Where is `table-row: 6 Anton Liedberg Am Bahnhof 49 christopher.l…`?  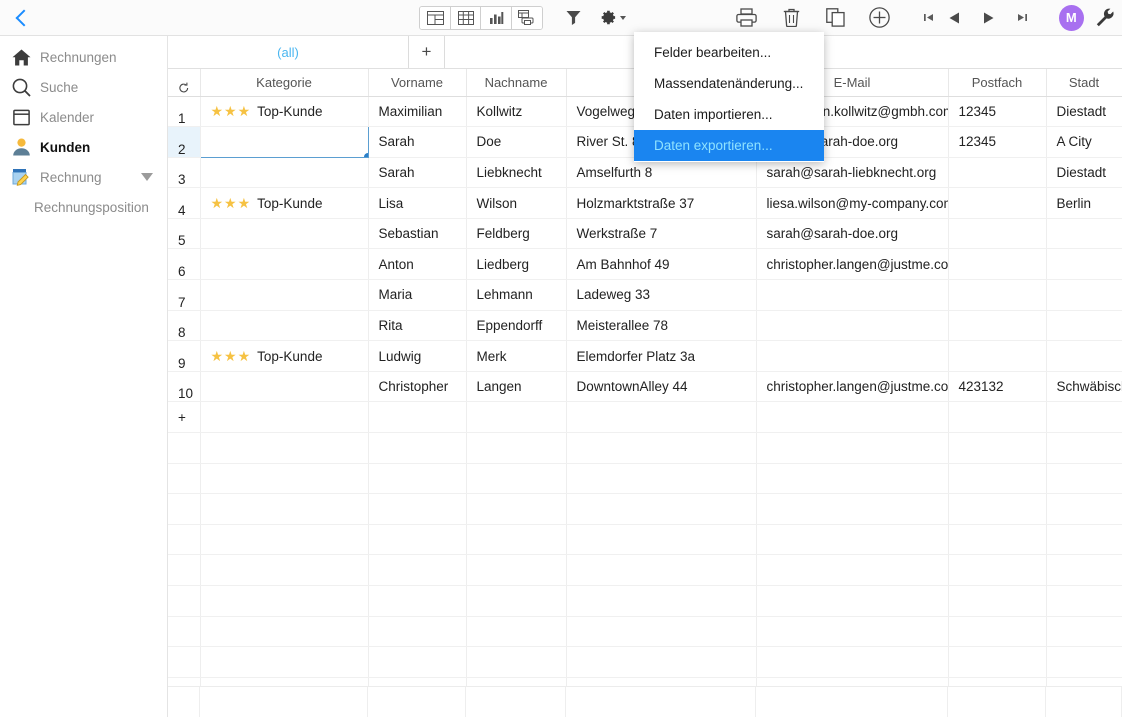 table-row: 6 Anton Liedberg Am Bahnhof 49 christopher.l… is located at coordinates (645, 264).